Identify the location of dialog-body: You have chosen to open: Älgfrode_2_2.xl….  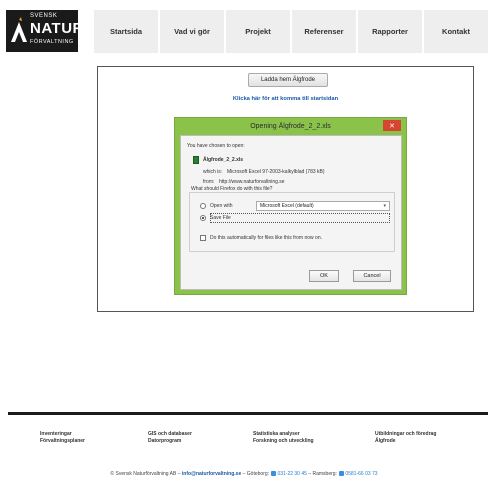
(291, 212).